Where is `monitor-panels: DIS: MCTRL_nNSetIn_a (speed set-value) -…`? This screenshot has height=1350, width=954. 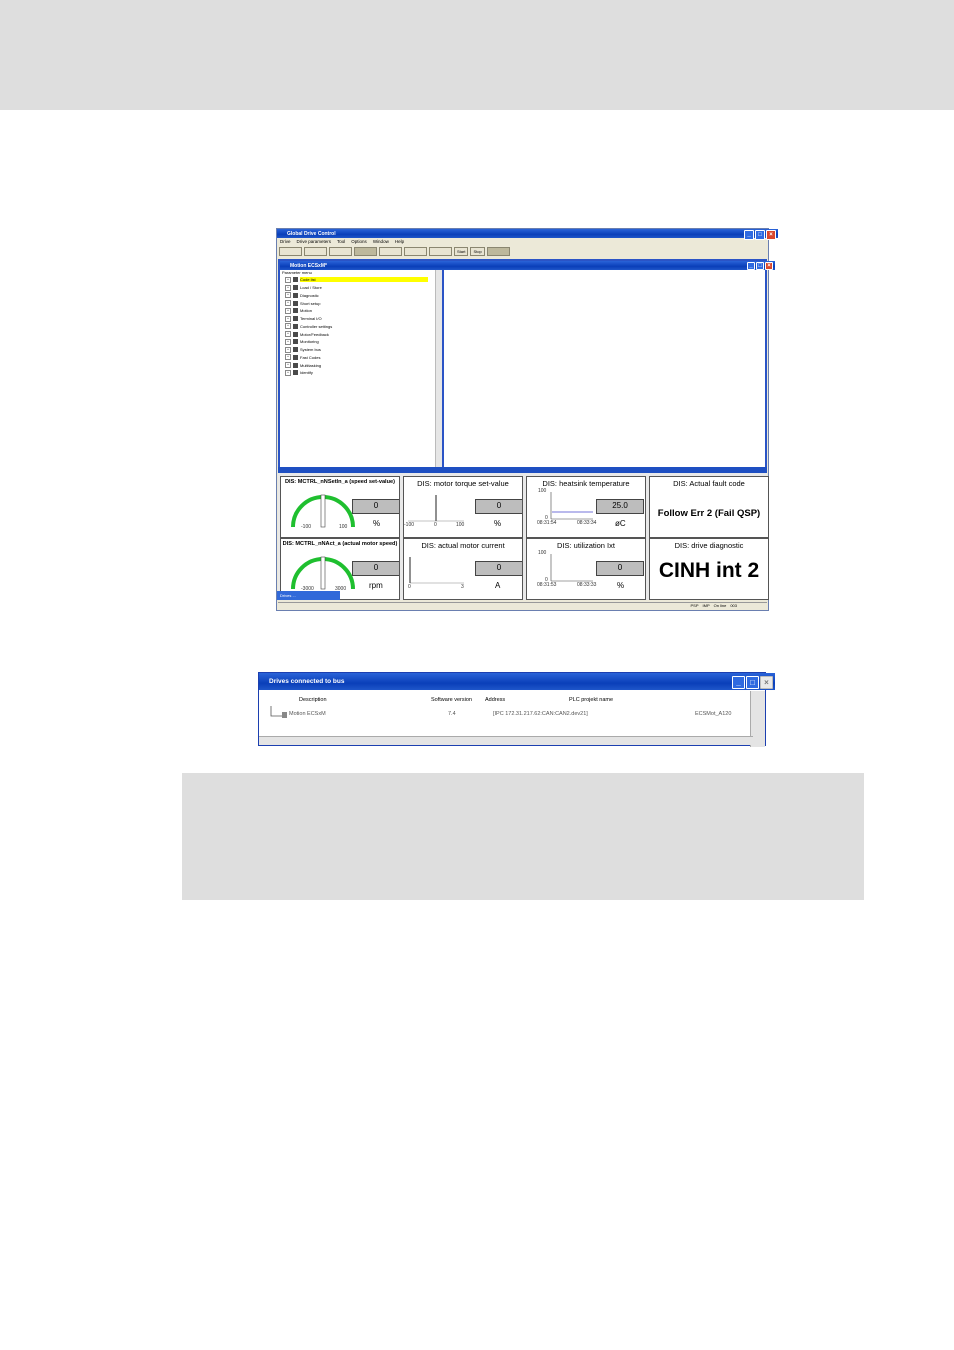 monitor-panels: DIS: MCTRL_nNSetIn_a (speed set-value) -… is located at coordinates (523, 536).